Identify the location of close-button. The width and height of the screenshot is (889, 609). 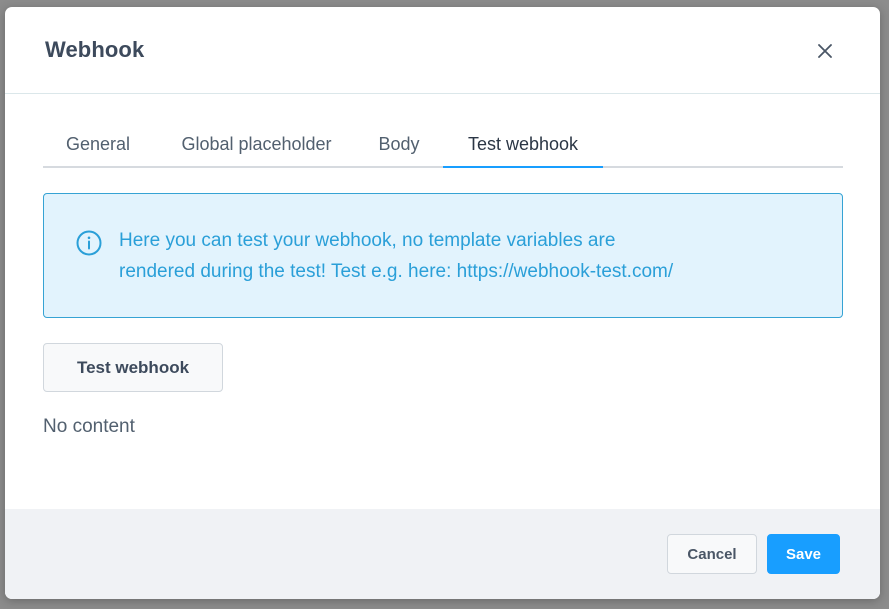
(825, 51).